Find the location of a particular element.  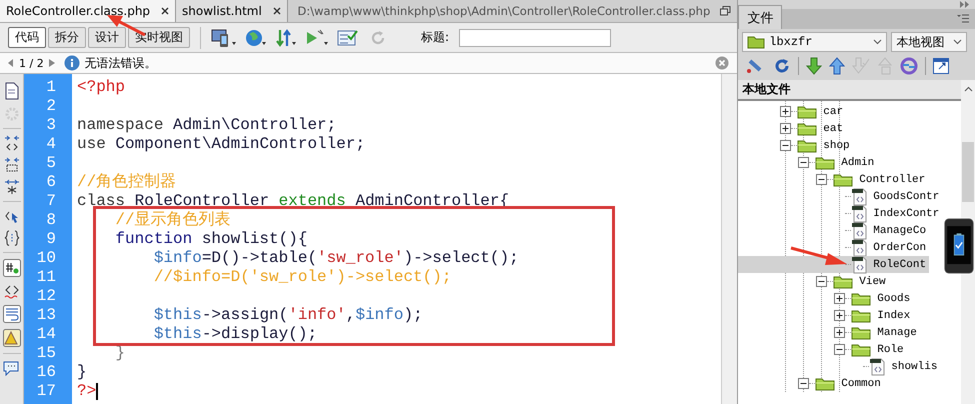

tree-item: shop is located at coordinates (795, 145).